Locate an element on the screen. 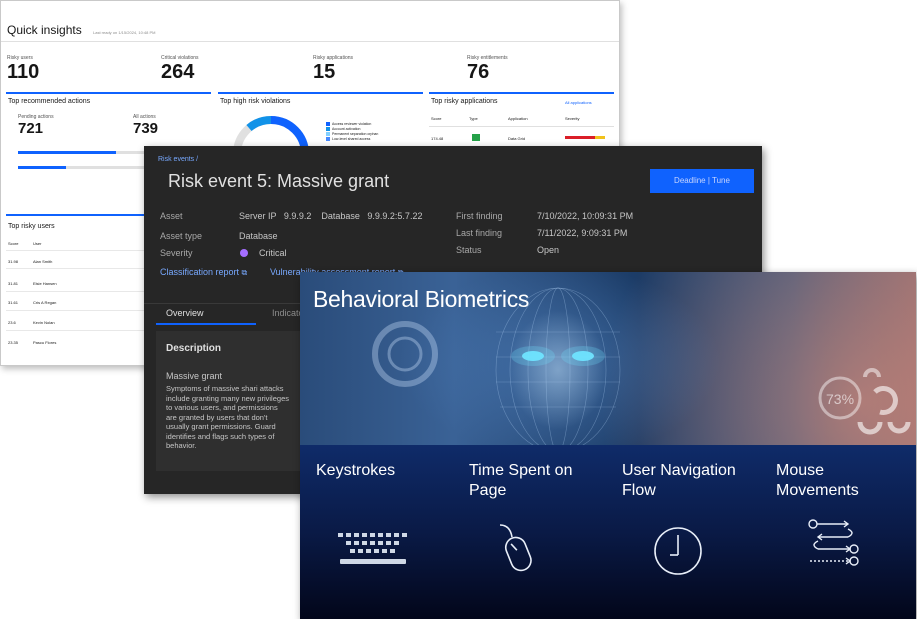 Image resolution: width=917 pixels, height=619 pixels. biometrics-title: Behavioral Biometrics is located at coordinates (421, 299).